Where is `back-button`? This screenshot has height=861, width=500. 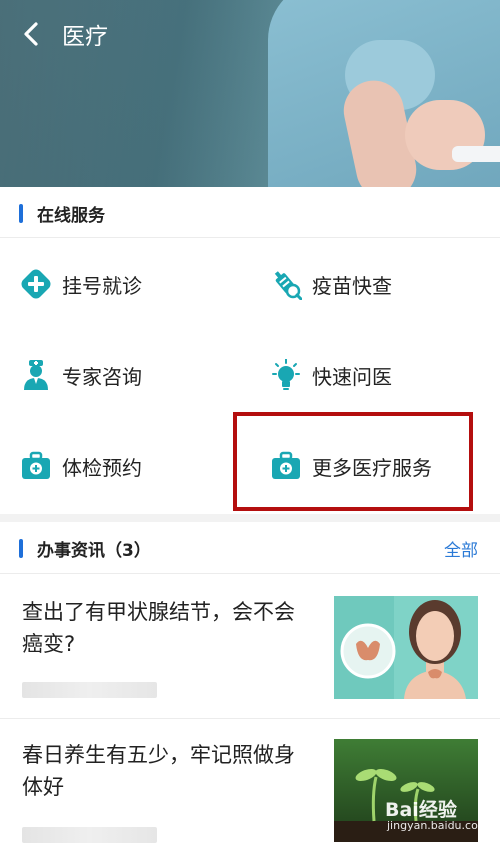 back-button is located at coordinates (32, 34).